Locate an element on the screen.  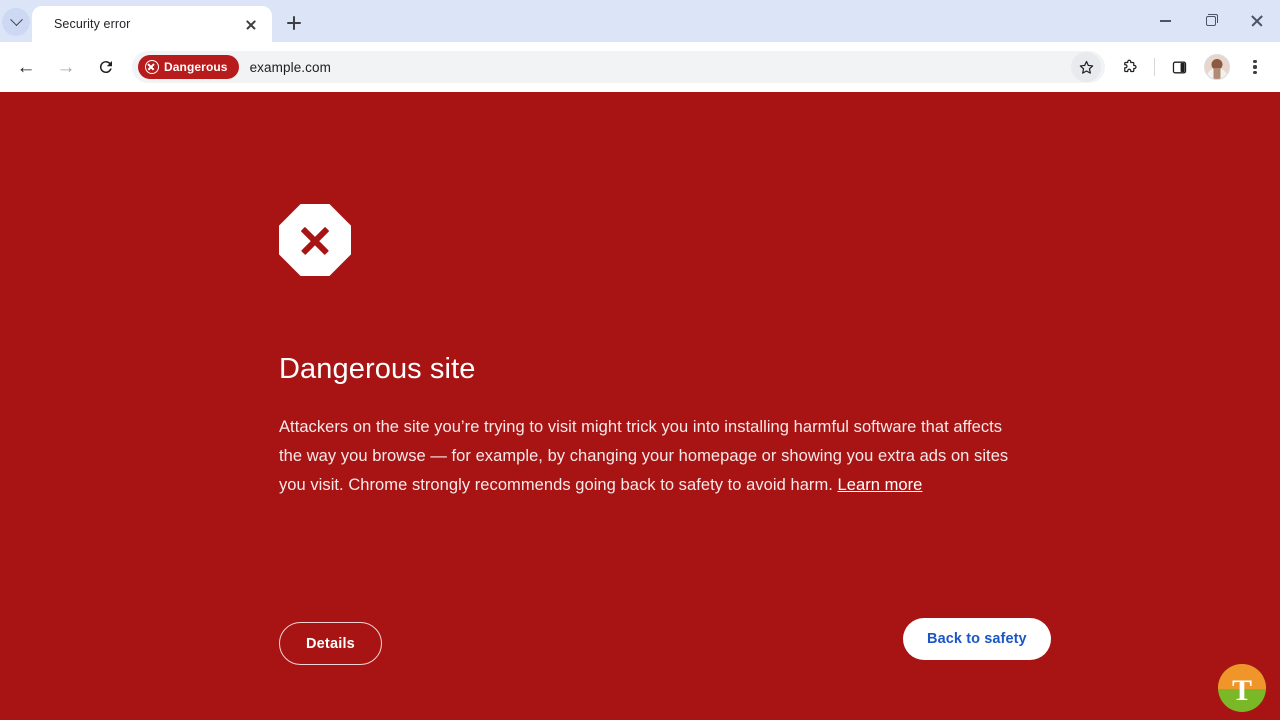
bookmark-button is located at coordinates (1086, 67).